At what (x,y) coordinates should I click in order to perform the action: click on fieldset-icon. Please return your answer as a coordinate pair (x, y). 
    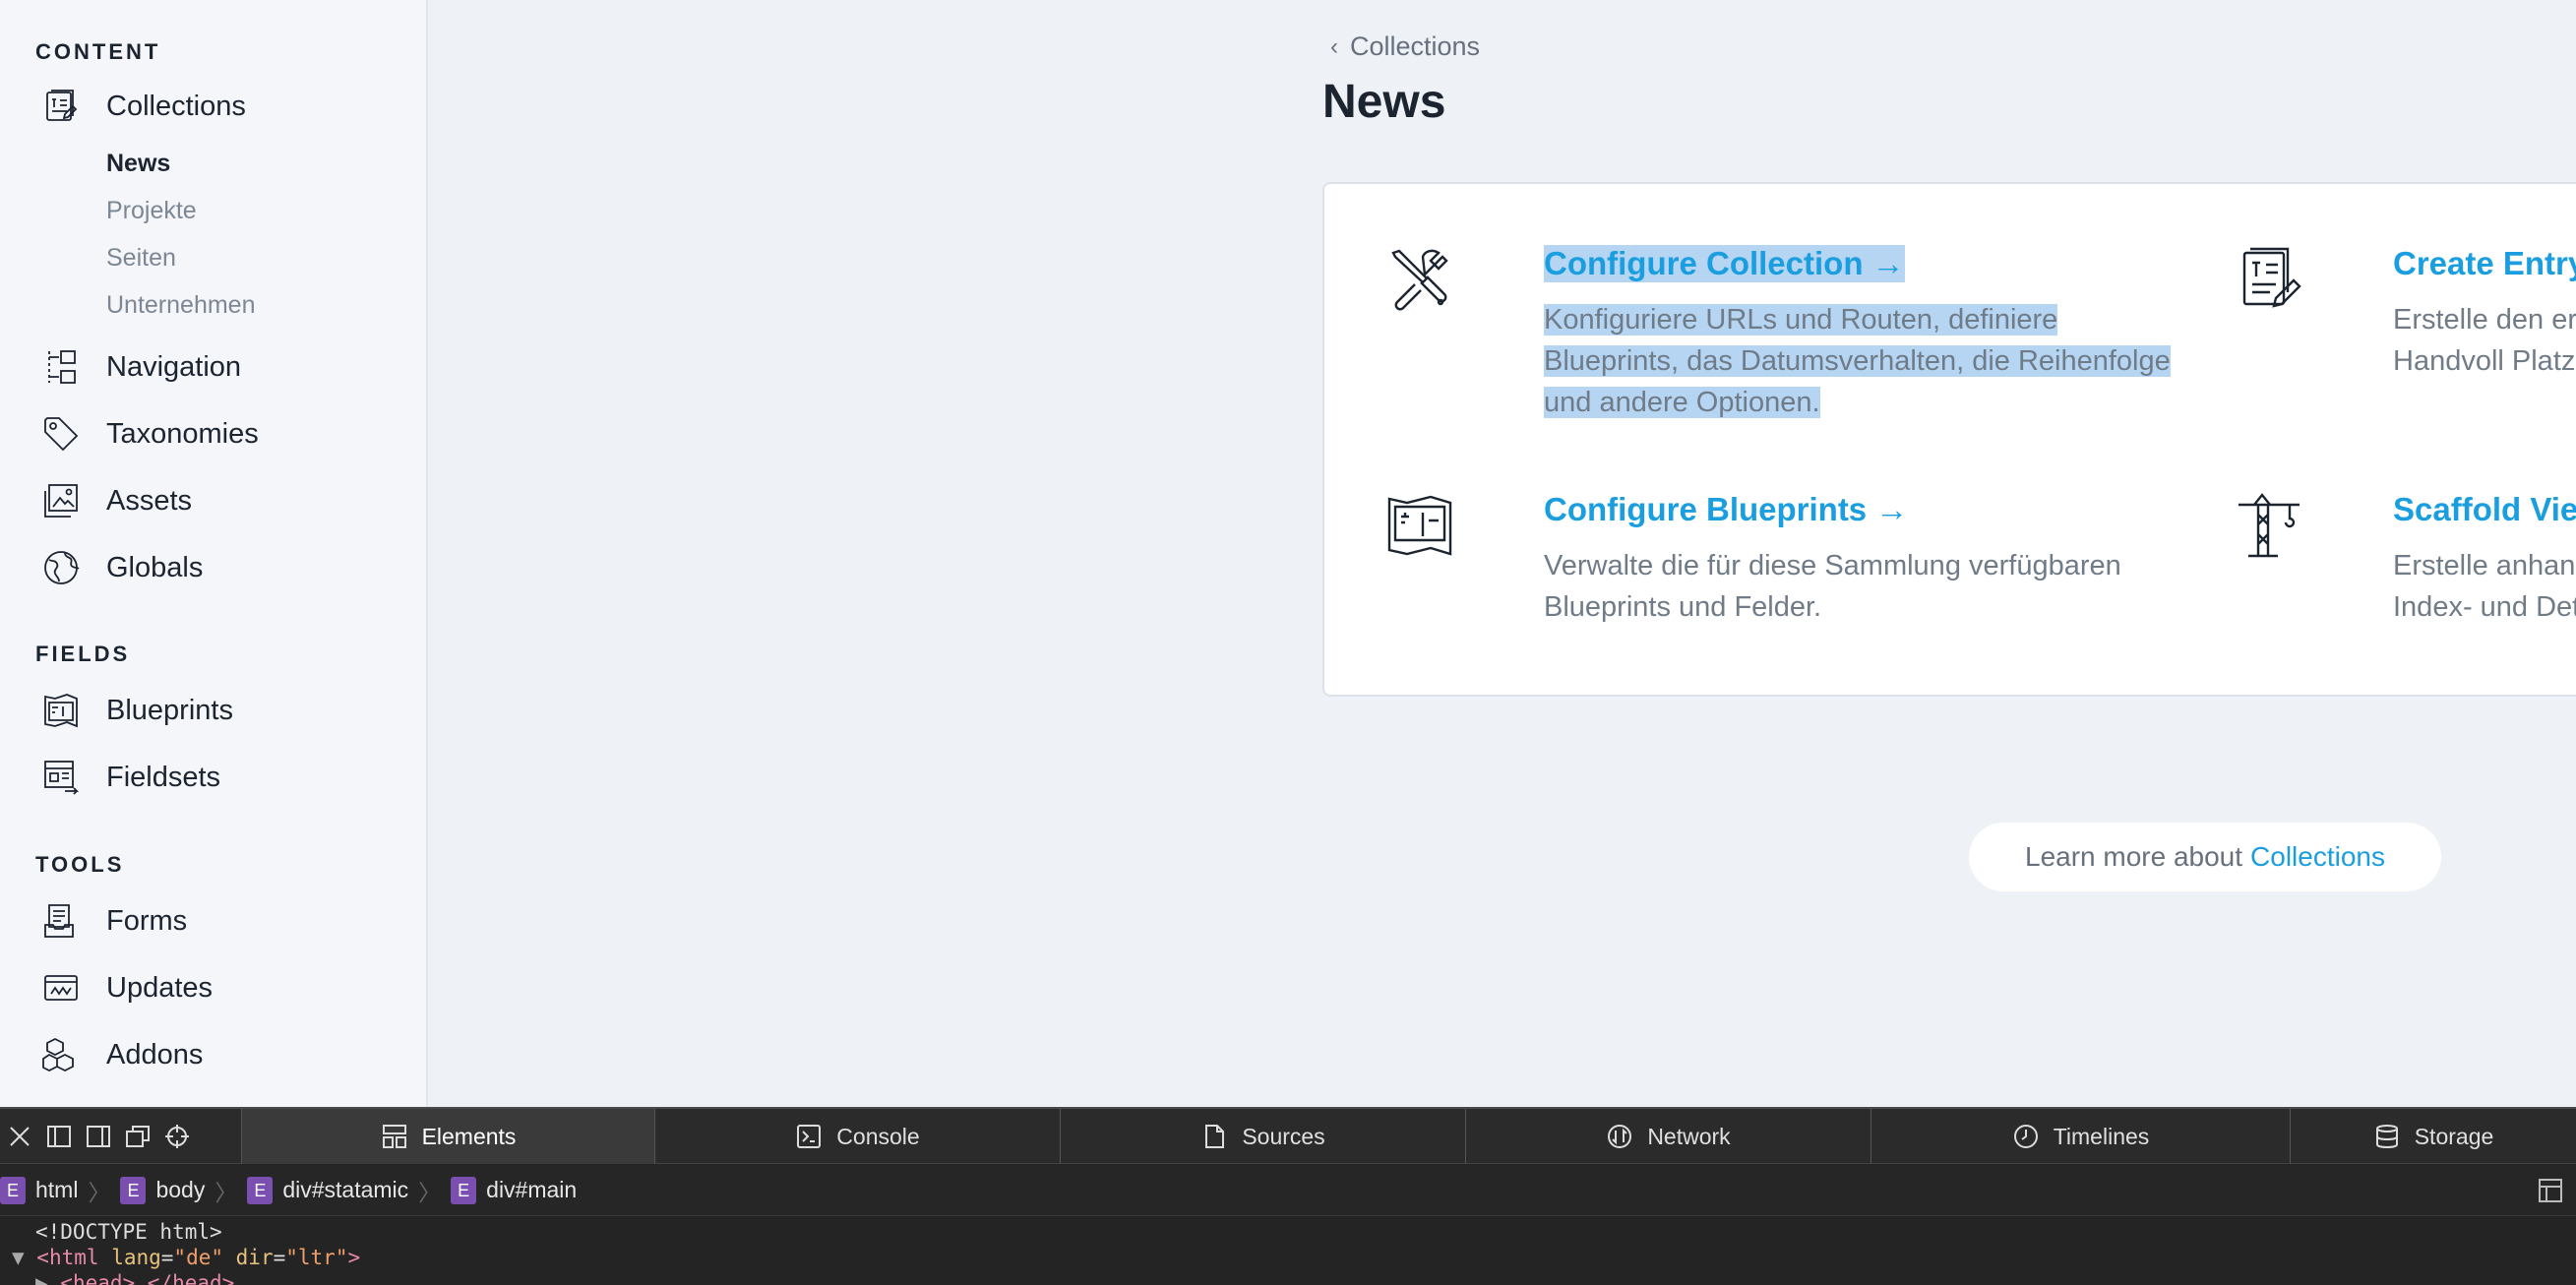
    Looking at the image, I should click on (61, 777).